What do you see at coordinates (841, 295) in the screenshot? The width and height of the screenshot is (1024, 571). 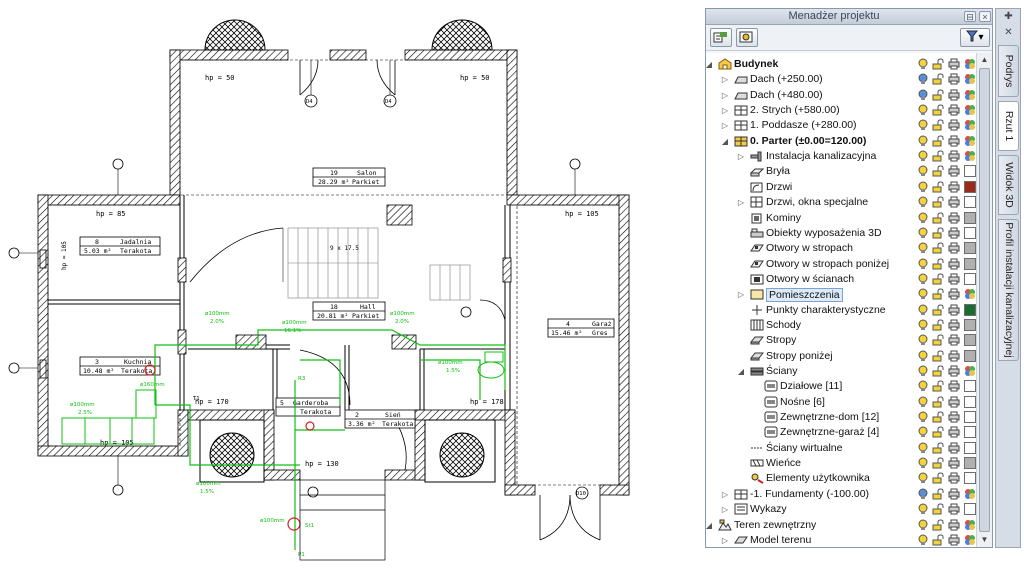 I see `tree-item: ▷ Pomieszczenia` at bounding box center [841, 295].